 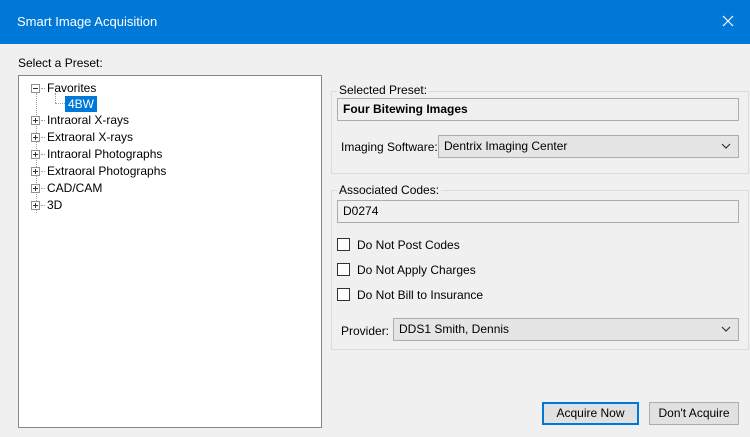 What do you see at coordinates (405, 109) in the screenshot?
I see `selected-preset-name: Four Bitewing Images` at bounding box center [405, 109].